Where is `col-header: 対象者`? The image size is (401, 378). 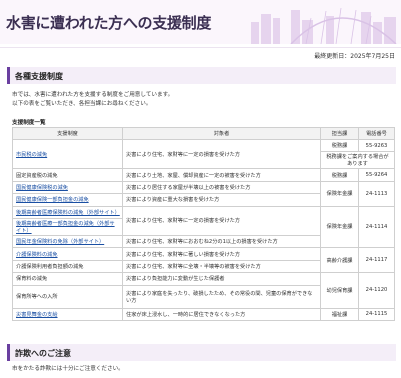 col-header: 対象者 is located at coordinates (221, 133).